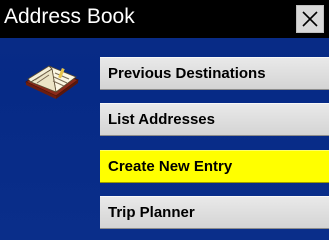  I want to click on close-icon, so click(310, 19).